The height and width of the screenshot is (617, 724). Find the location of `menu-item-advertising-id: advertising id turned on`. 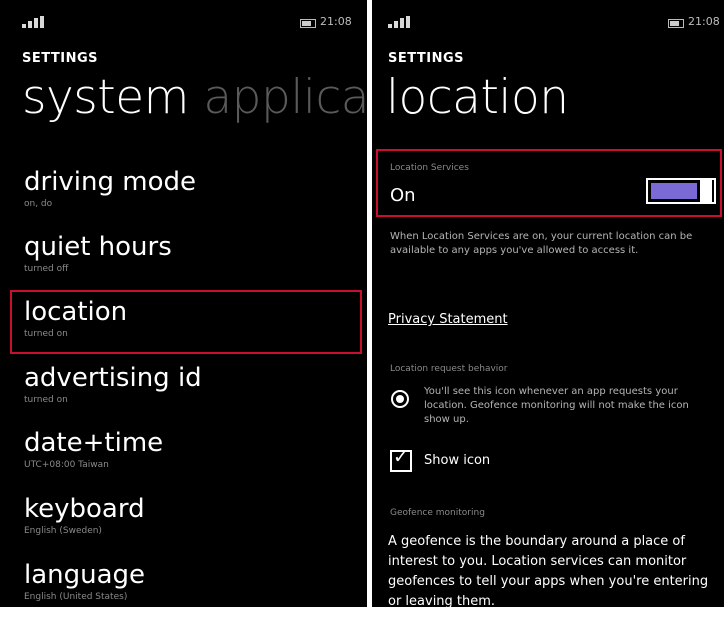

menu-item-advertising-id: advertising id turned on is located at coordinates (186, 389).